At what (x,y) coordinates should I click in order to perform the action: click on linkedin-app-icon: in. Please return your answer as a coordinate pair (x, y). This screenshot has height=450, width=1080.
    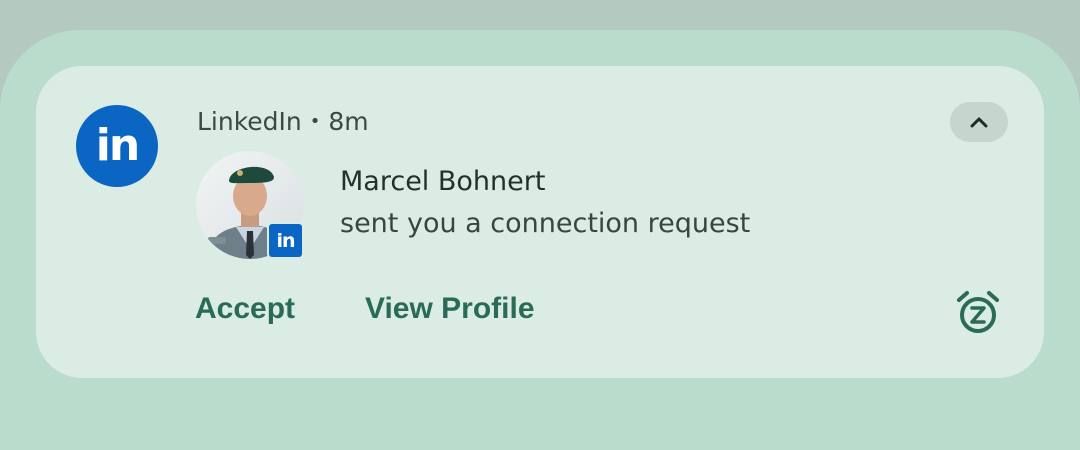
    Looking at the image, I should click on (117, 146).